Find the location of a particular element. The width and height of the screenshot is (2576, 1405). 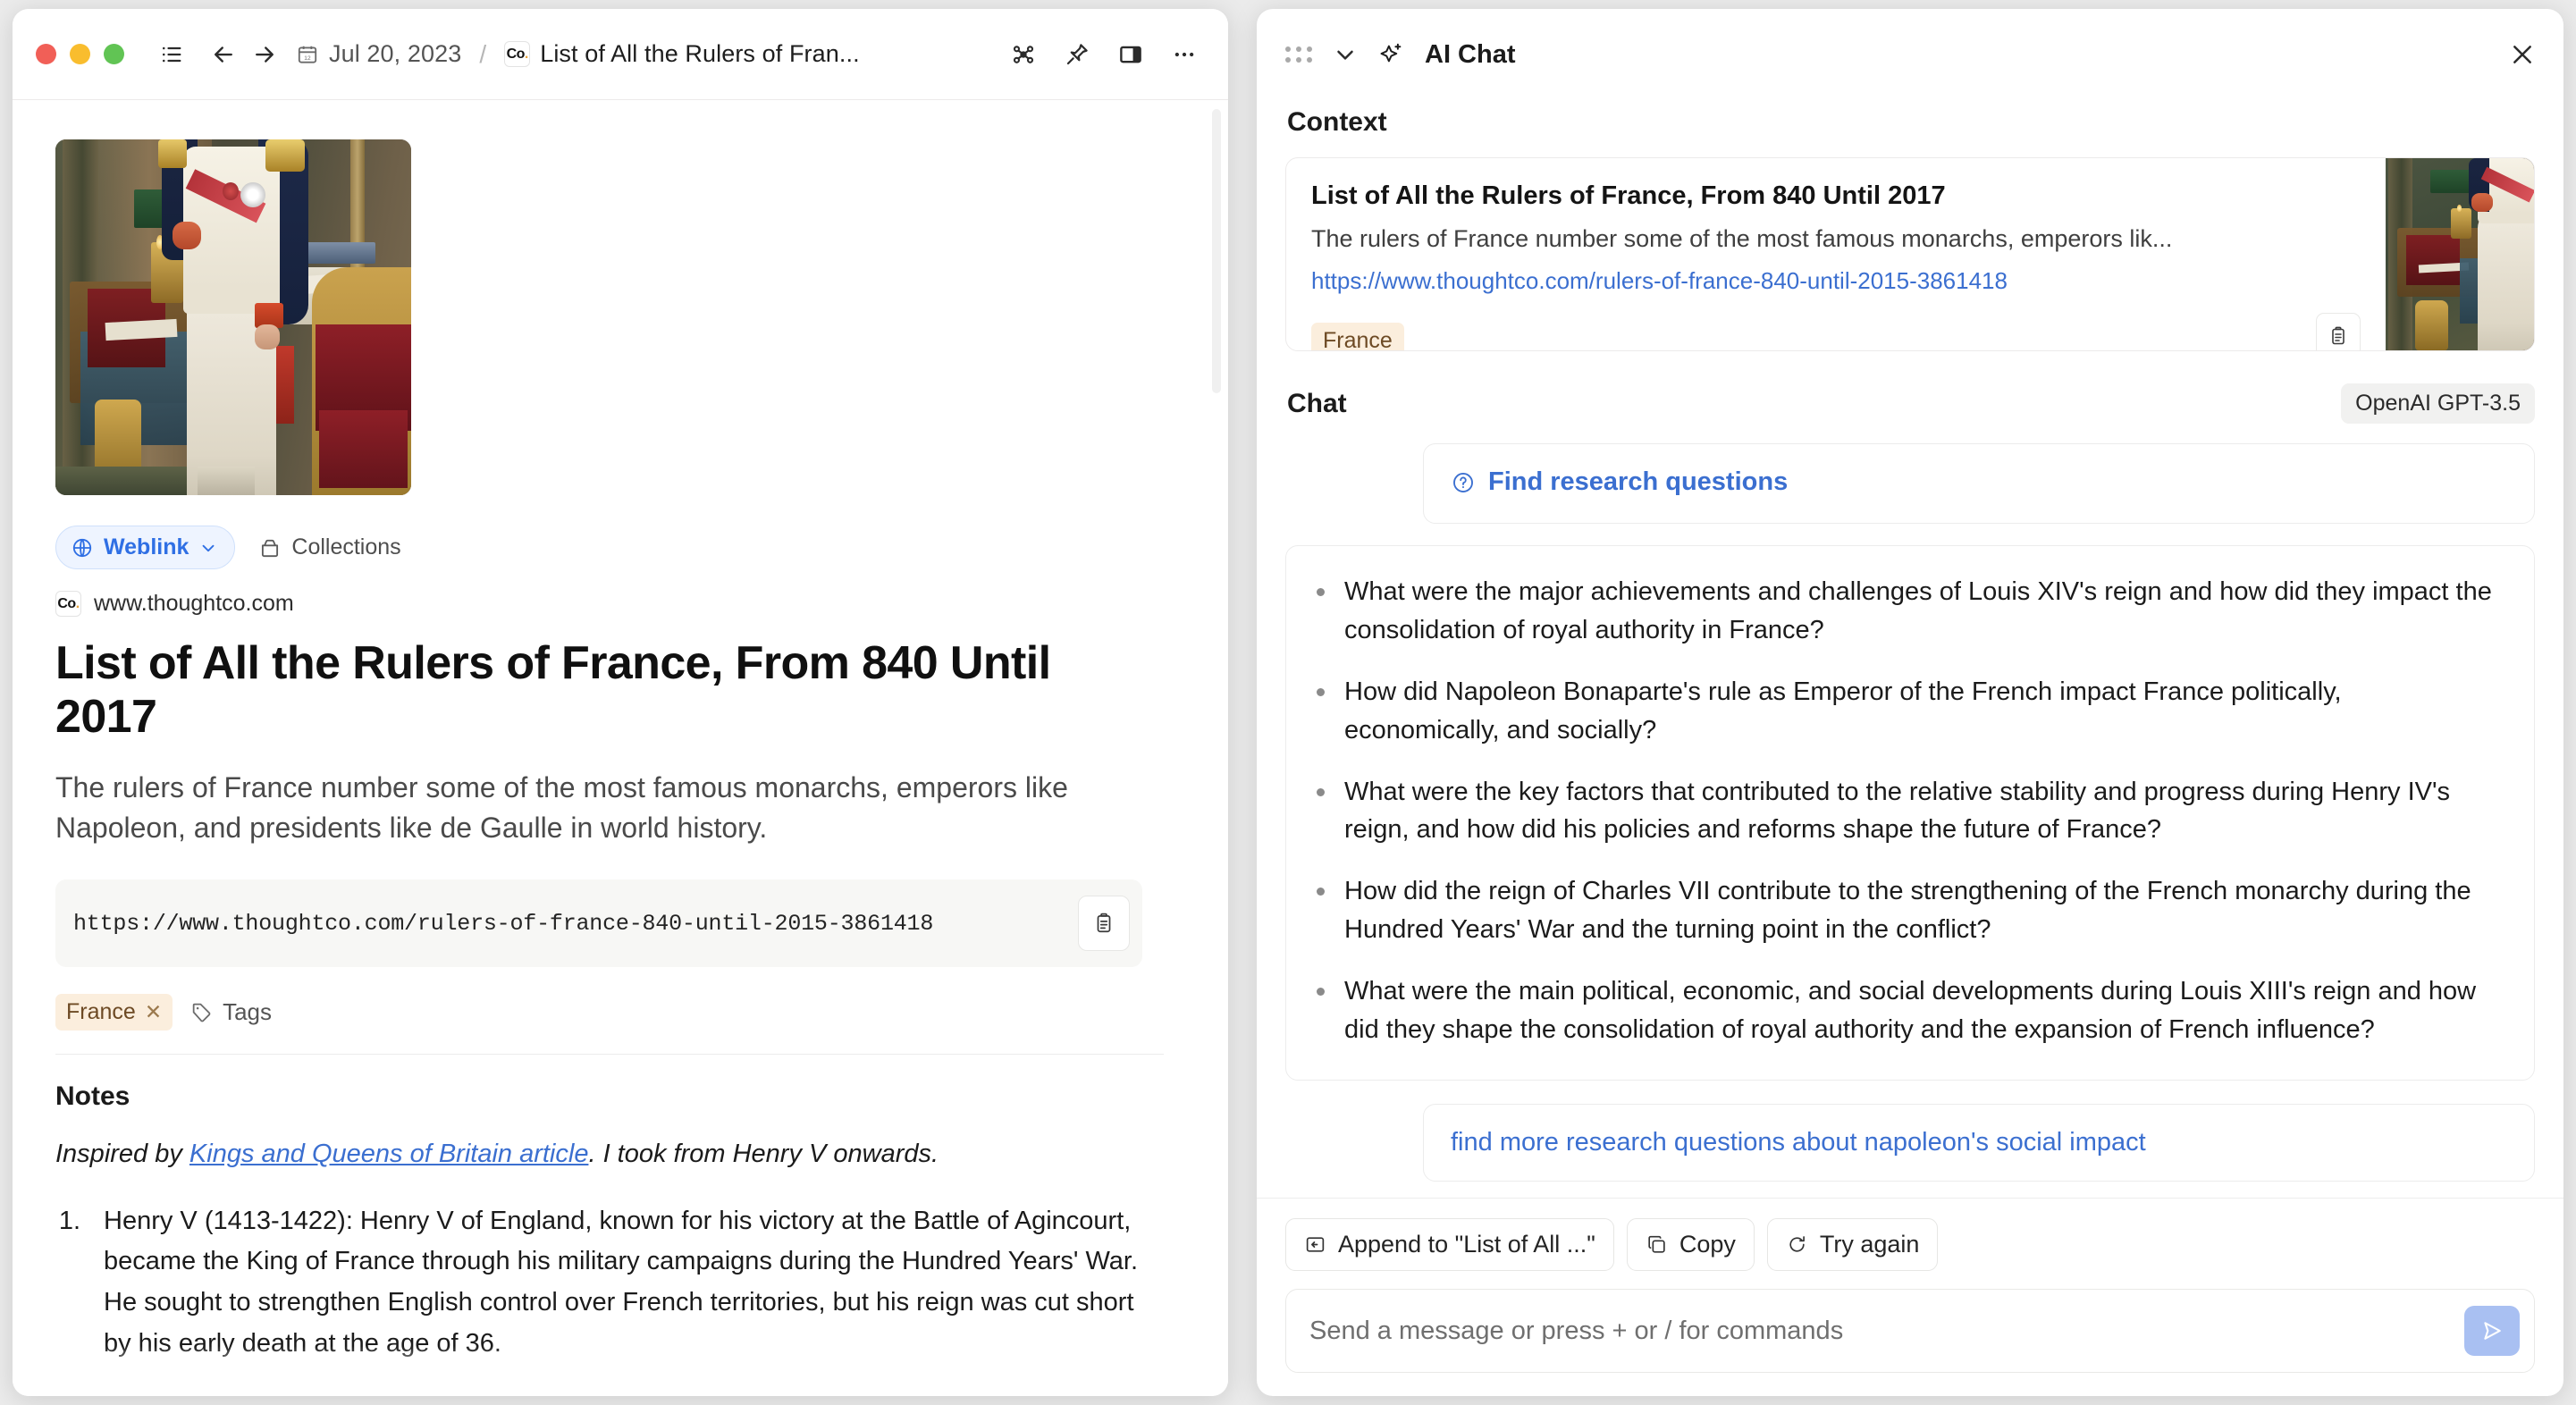

list-item-number: 1. is located at coordinates (69, 1221).